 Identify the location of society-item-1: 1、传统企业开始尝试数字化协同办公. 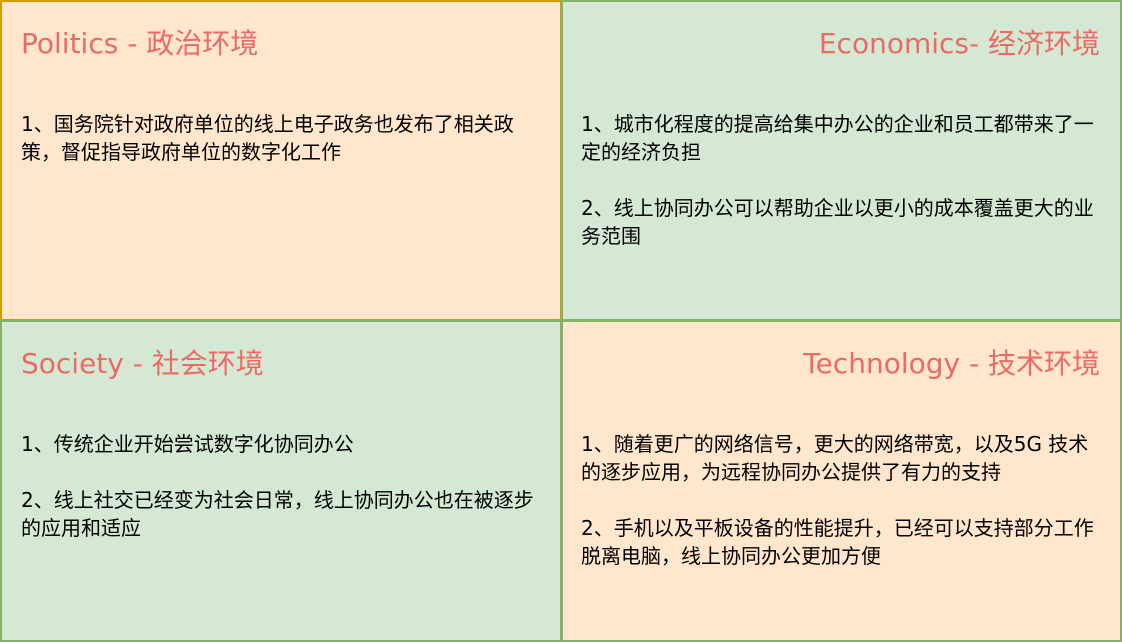
(187, 444).